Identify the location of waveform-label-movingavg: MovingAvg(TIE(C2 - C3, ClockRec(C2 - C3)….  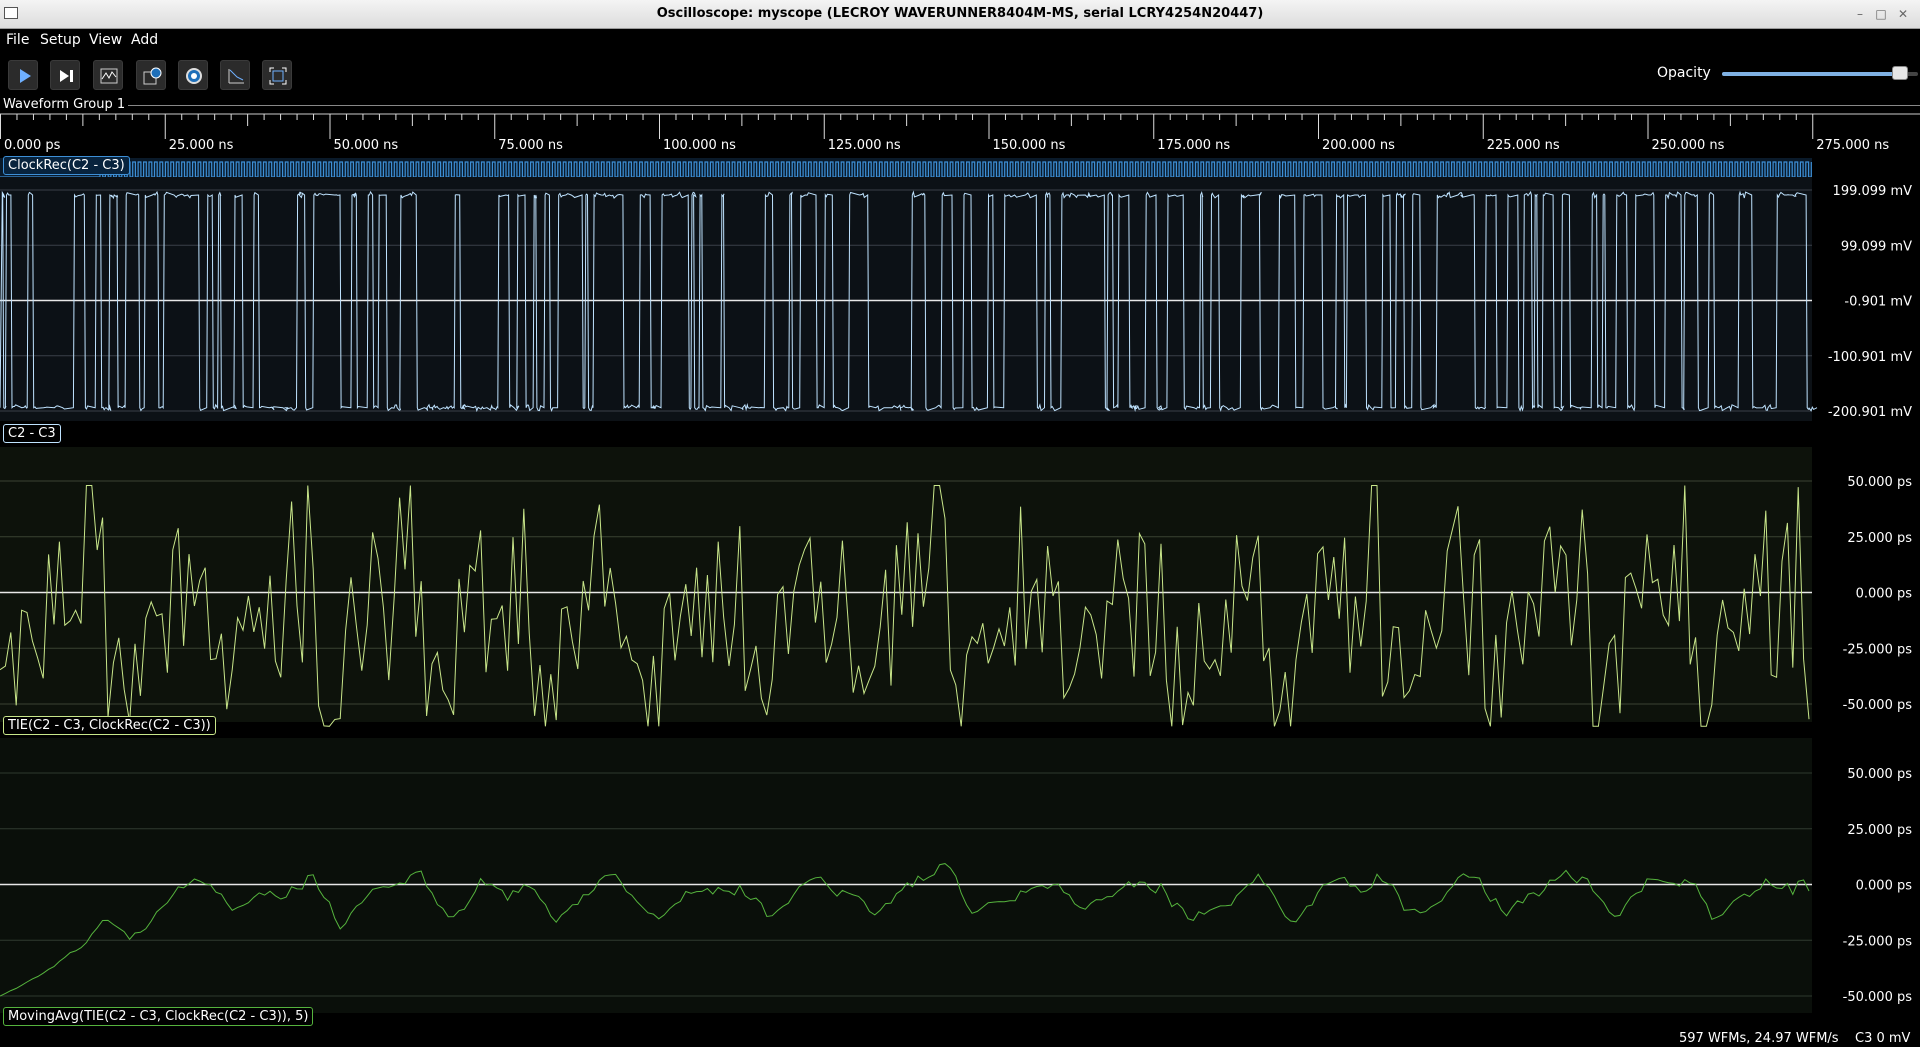
(158, 1016).